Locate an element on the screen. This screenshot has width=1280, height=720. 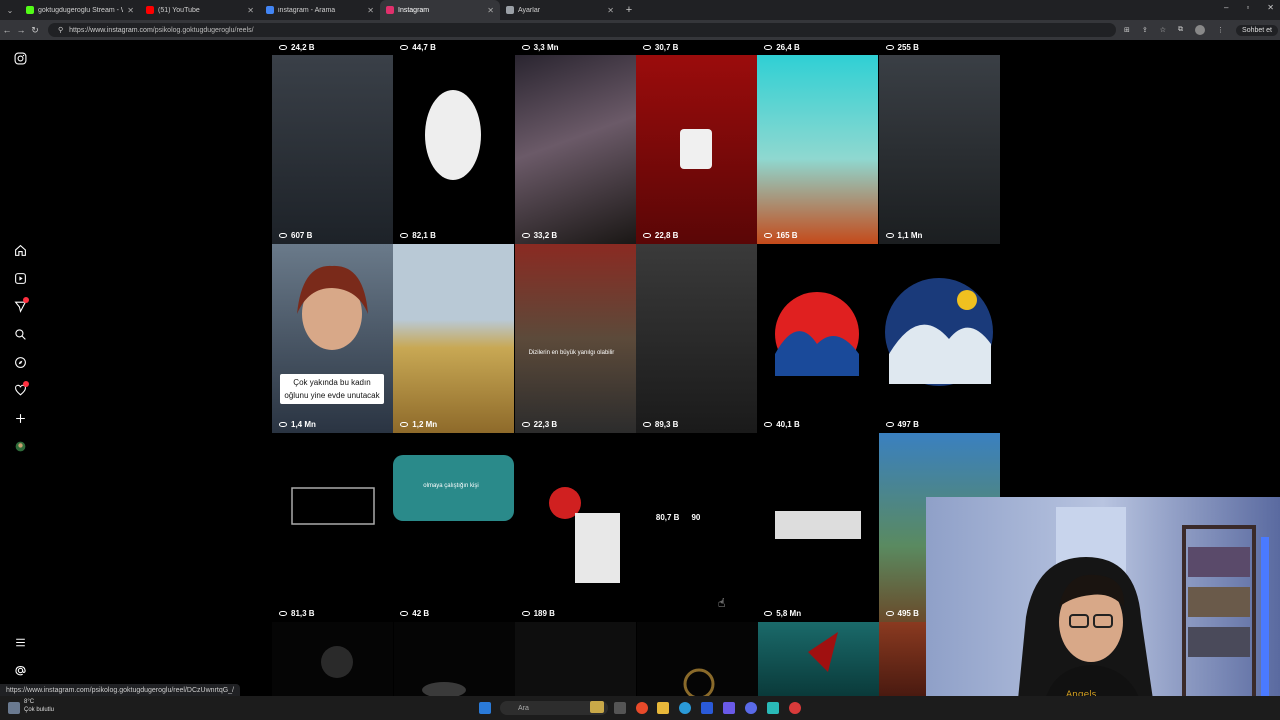
menu-icon is located at coordinates (20, 642).